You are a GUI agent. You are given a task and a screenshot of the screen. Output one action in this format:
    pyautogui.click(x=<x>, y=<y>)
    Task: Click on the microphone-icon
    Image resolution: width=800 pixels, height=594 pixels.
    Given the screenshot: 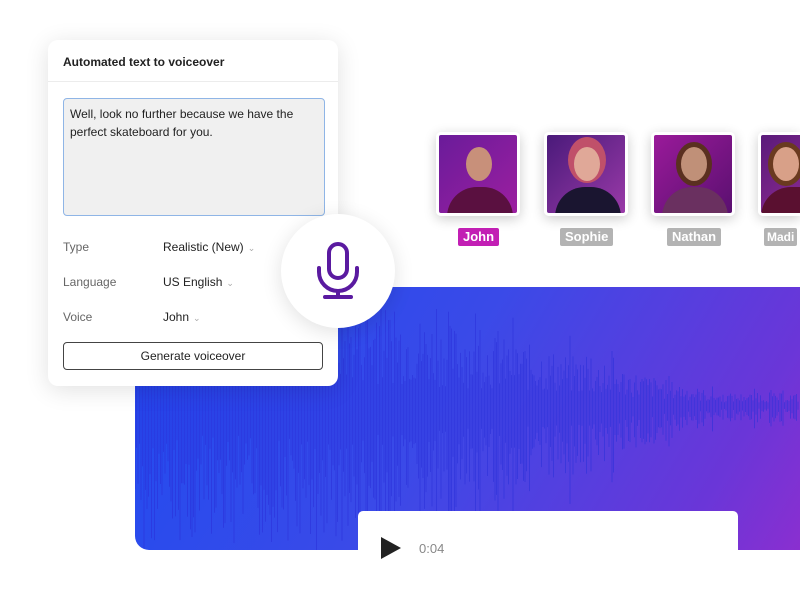 What is the action you would take?
    pyautogui.click(x=338, y=270)
    